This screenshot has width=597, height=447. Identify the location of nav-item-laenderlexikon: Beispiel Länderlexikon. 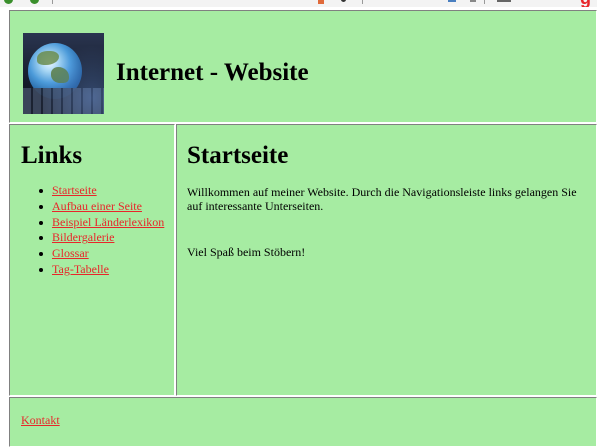
(101, 223).